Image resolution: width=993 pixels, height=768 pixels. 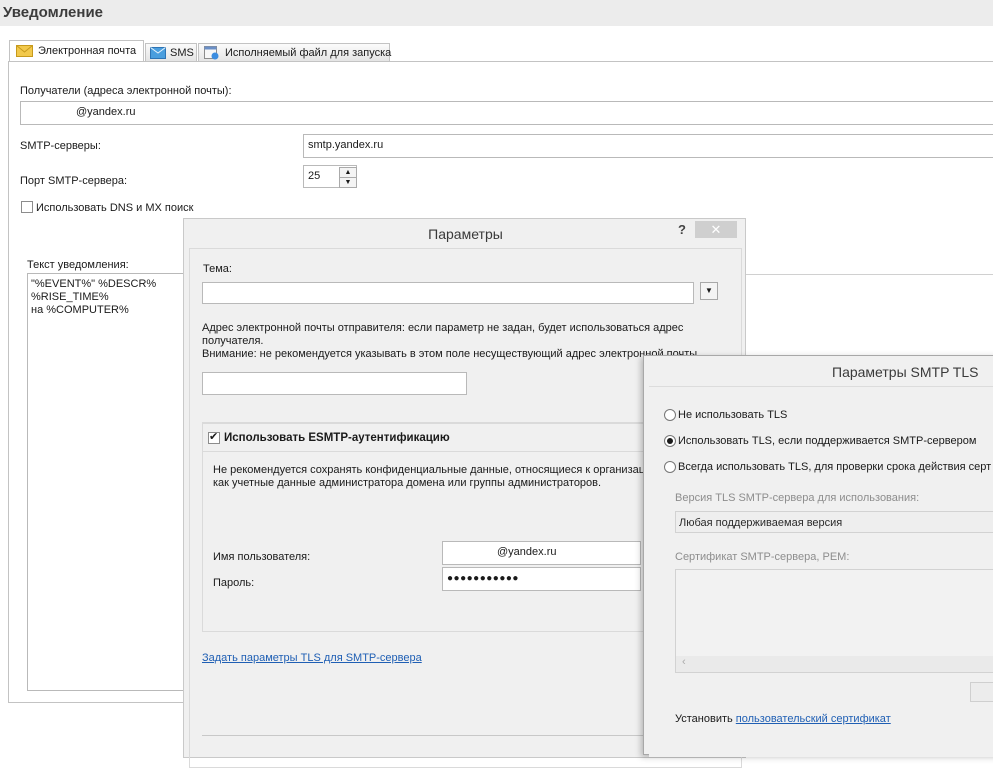 What do you see at coordinates (465, 234) in the screenshot?
I see `parameters-dialog-title: Параметры` at bounding box center [465, 234].